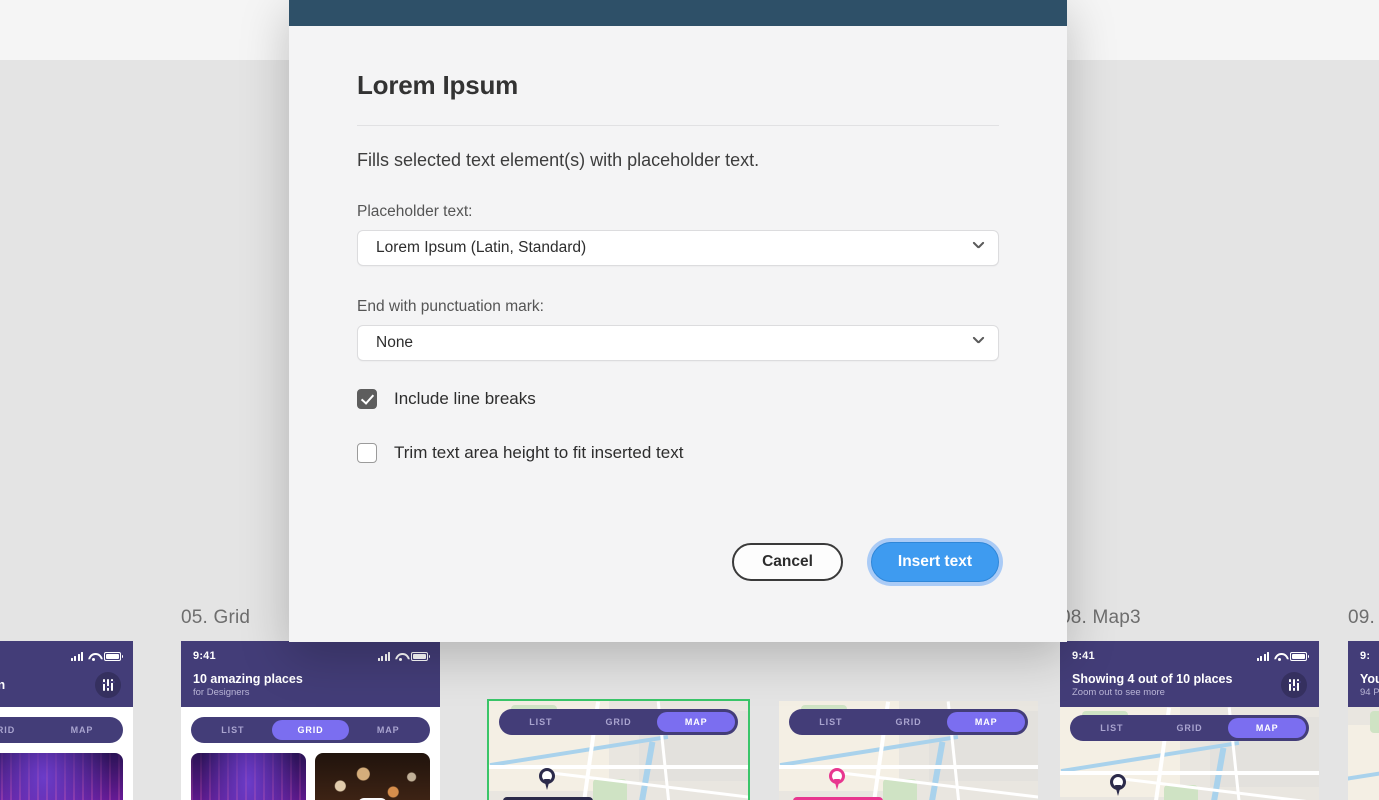  Describe the element at coordinates (395, 342) in the screenshot. I see `punctuation-value: None` at that location.